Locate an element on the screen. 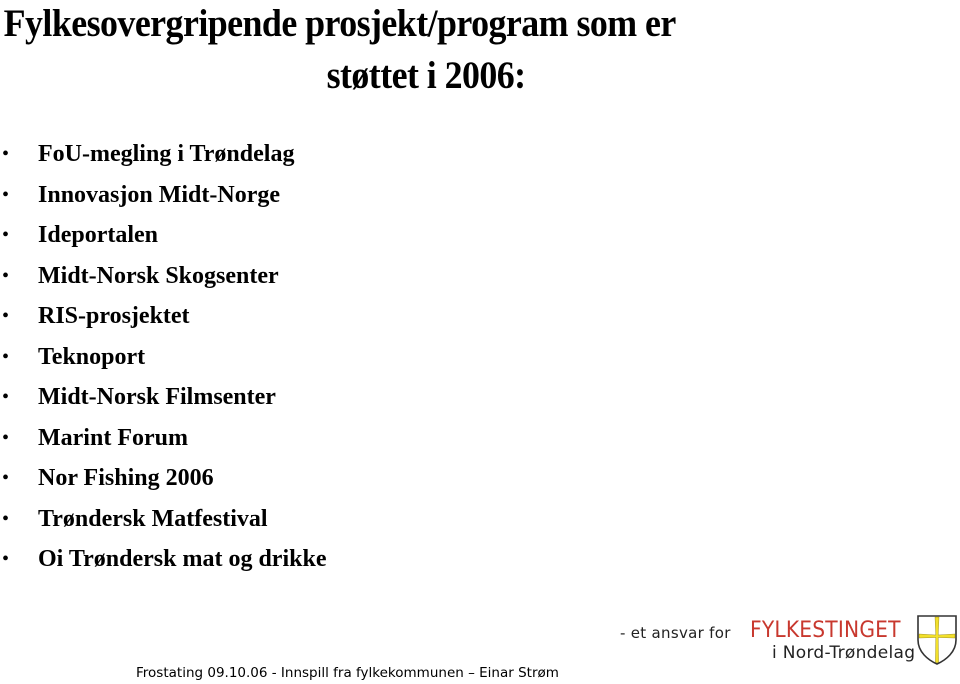 Image resolution: width=960 pixels, height=684 pixels. list-item-text: Nor Fishing 2006 is located at coordinates (126, 478).